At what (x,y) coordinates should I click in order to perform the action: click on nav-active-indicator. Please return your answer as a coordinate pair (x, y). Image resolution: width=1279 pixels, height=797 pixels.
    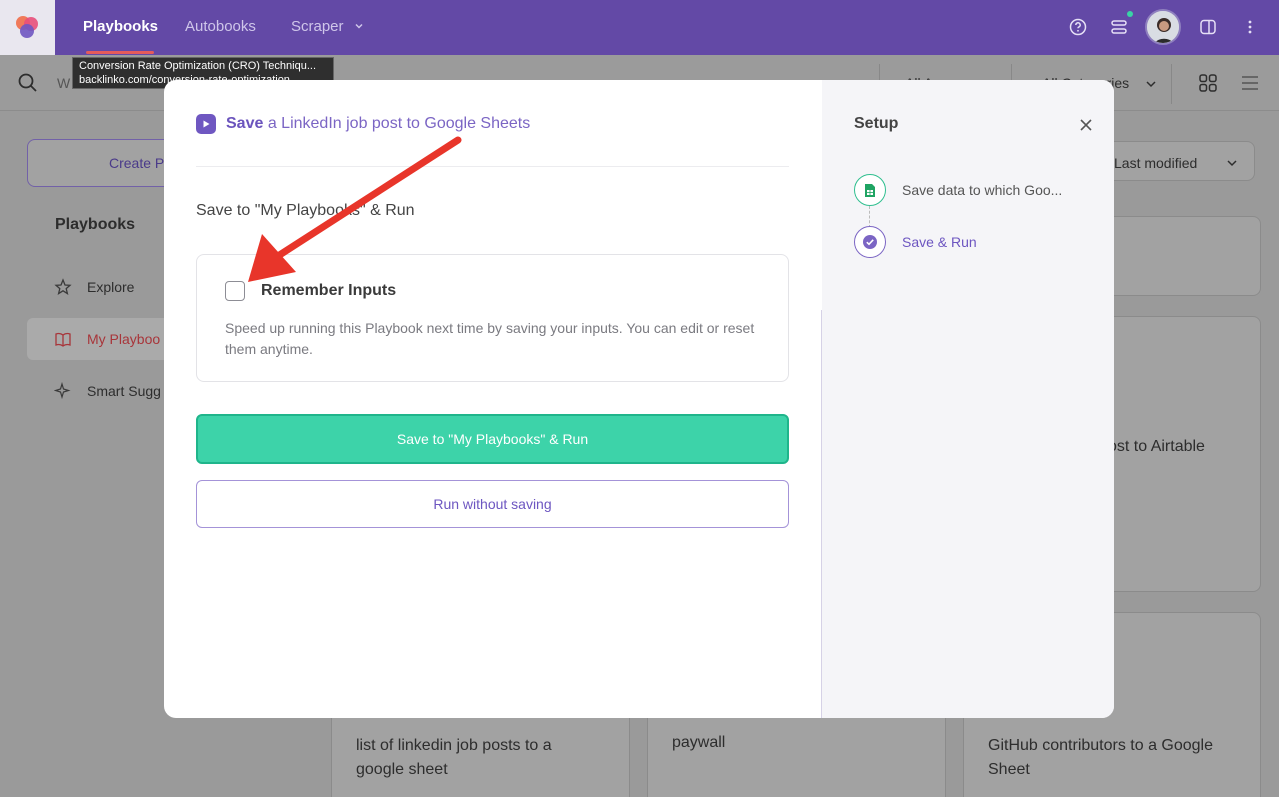
    Looking at the image, I should click on (120, 52).